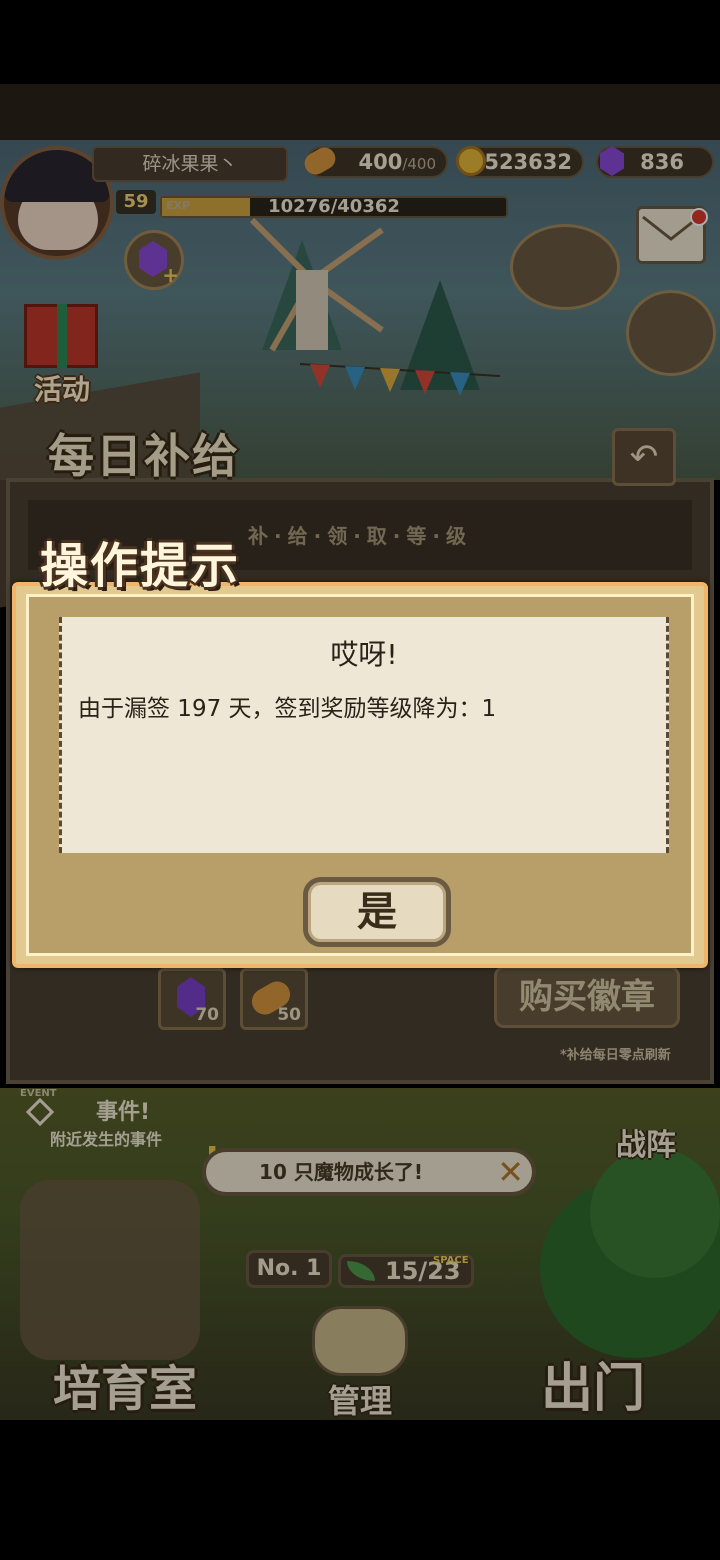 The image size is (720, 1560). Describe the element at coordinates (360, 1490) in the screenshot. I see `navigation-bar-area` at that location.